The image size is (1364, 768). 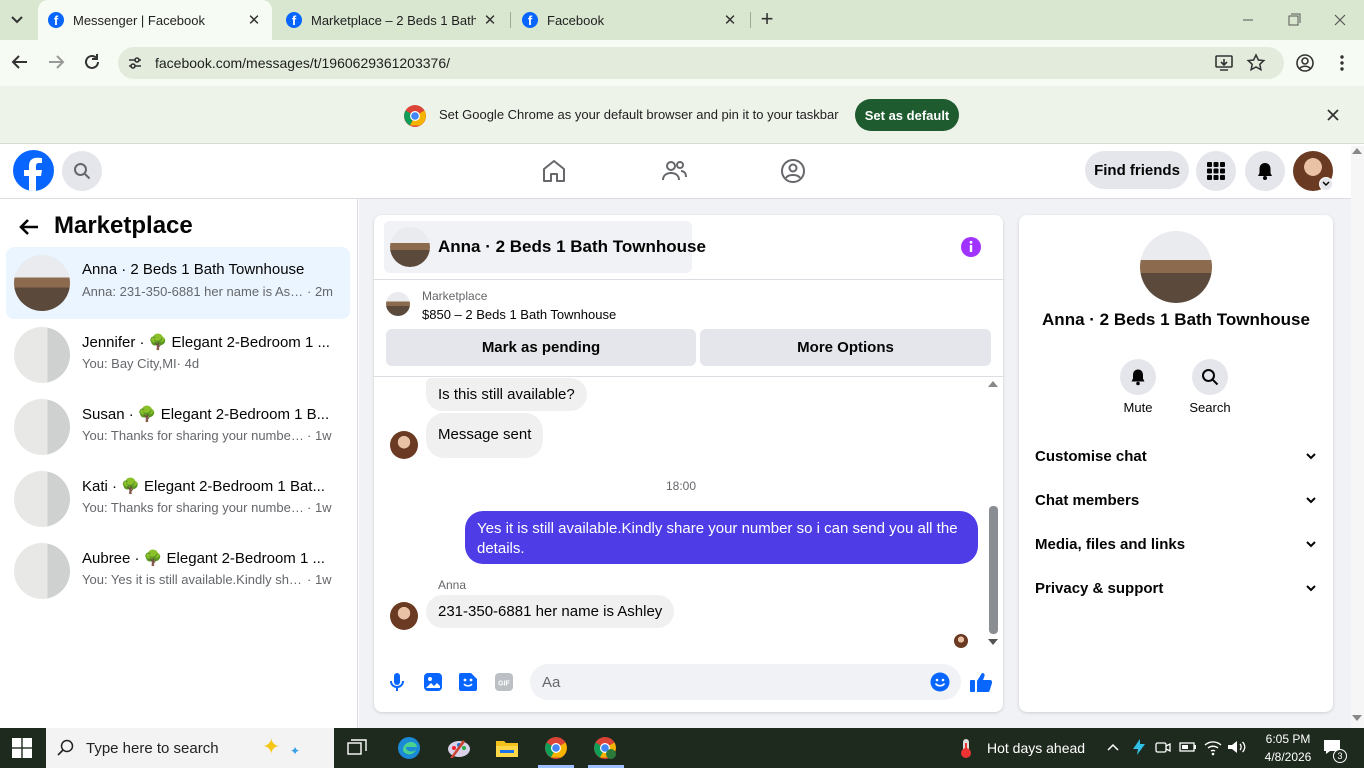 What do you see at coordinates (433, 684) in the screenshot?
I see `attach-photo-button` at bounding box center [433, 684].